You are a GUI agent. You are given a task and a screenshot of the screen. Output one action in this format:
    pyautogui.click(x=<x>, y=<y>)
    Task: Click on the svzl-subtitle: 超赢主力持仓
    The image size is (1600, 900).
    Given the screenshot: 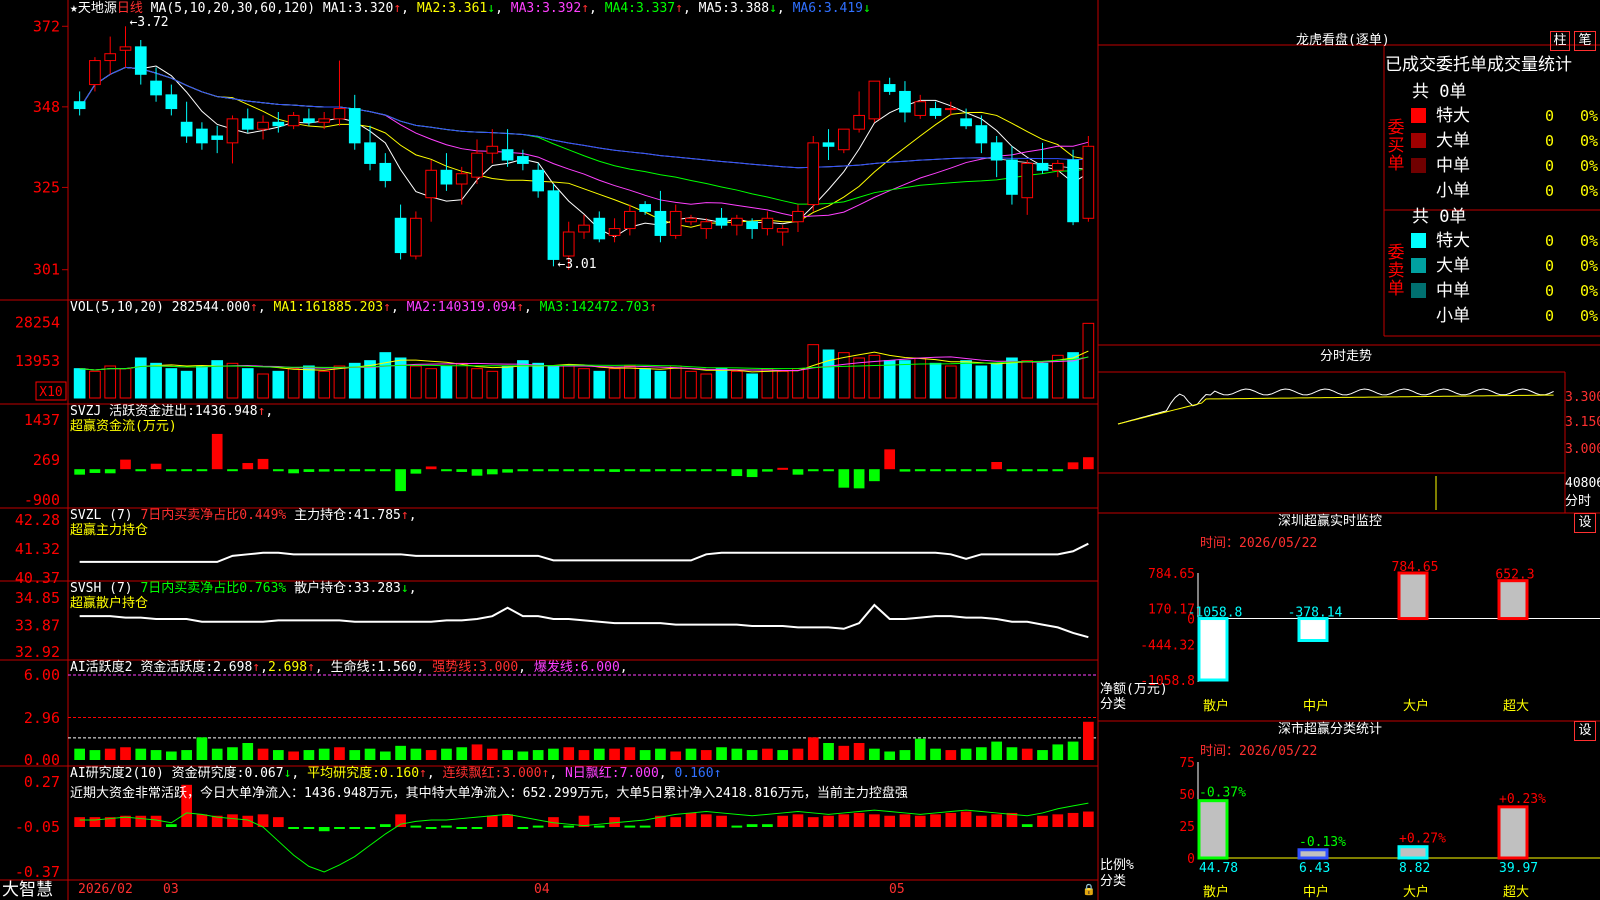 What is the action you would take?
    pyautogui.click(x=109, y=530)
    